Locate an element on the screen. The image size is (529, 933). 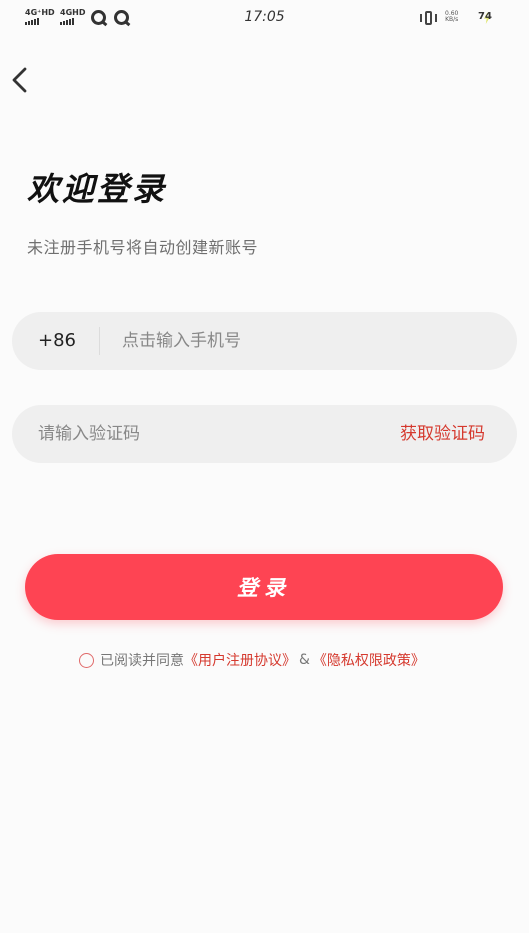
agree-radio is located at coordinates (86, 660).